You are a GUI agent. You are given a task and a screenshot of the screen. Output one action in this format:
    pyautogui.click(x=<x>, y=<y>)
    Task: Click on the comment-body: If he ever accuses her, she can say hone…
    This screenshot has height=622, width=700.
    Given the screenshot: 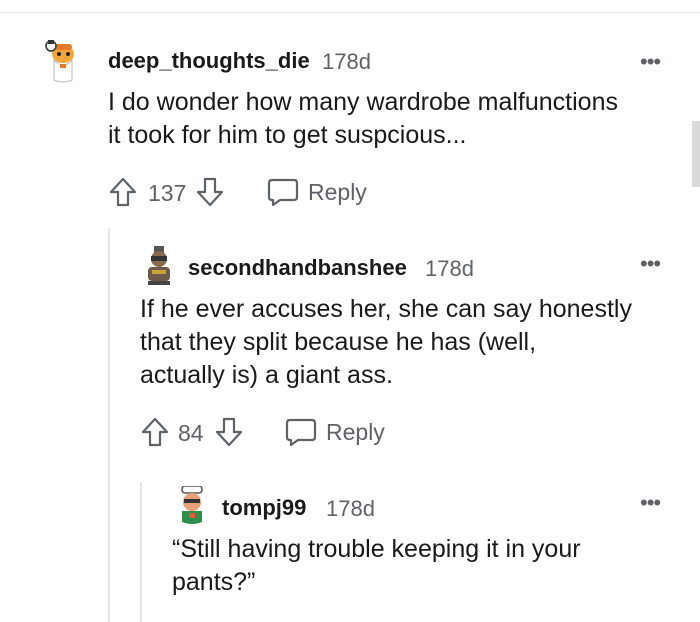 What is the action you would take?
    pyautogui.click(x=386, y=342)
    